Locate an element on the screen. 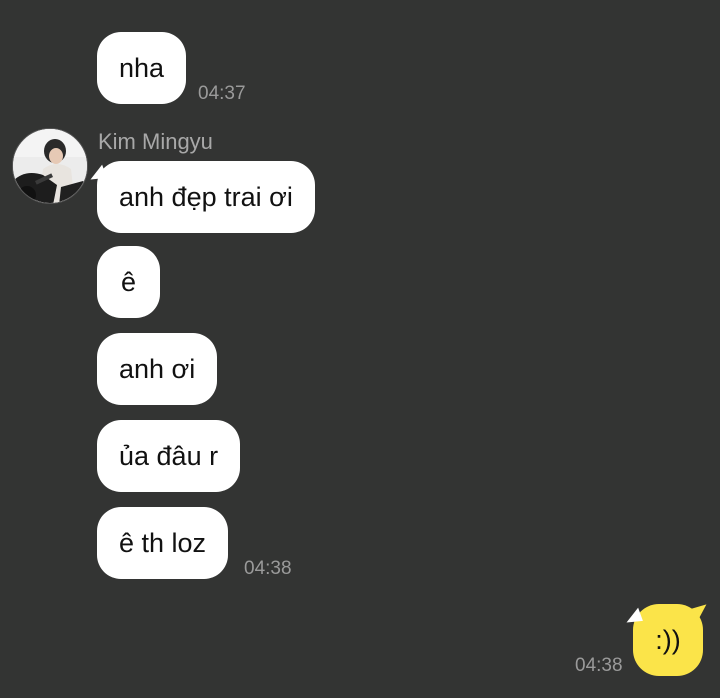  message-text: anh ơi is located at coordinates (157, 369).